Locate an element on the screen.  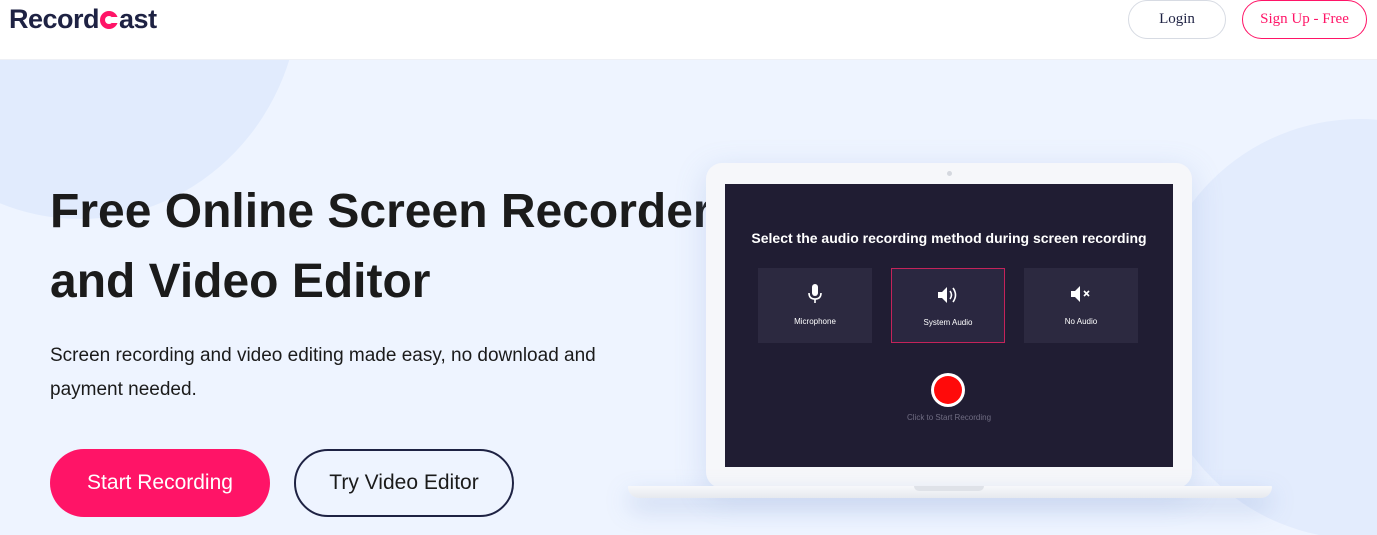
option-system-audio: System Audio is located at coordinates (948, 305).